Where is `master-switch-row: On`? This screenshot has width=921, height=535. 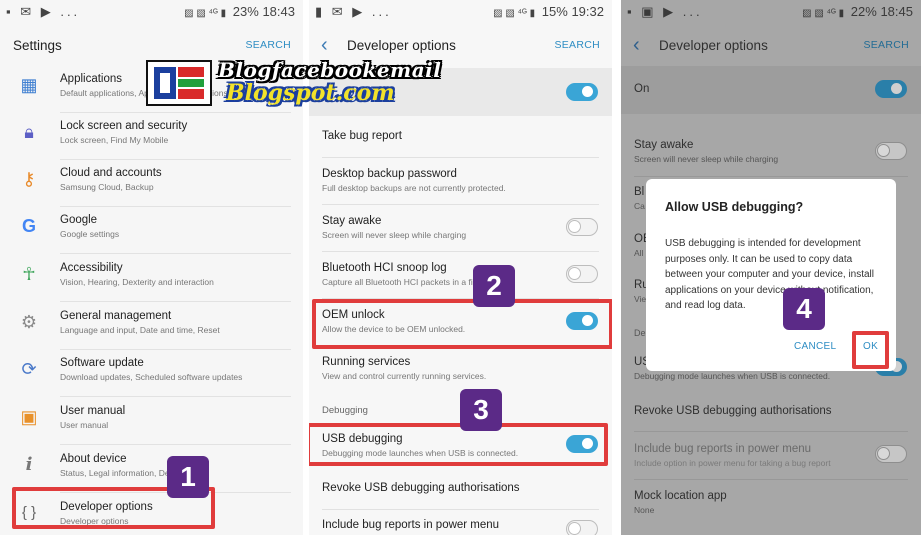
master-switch-row: On is located at coordinates (771, 90).